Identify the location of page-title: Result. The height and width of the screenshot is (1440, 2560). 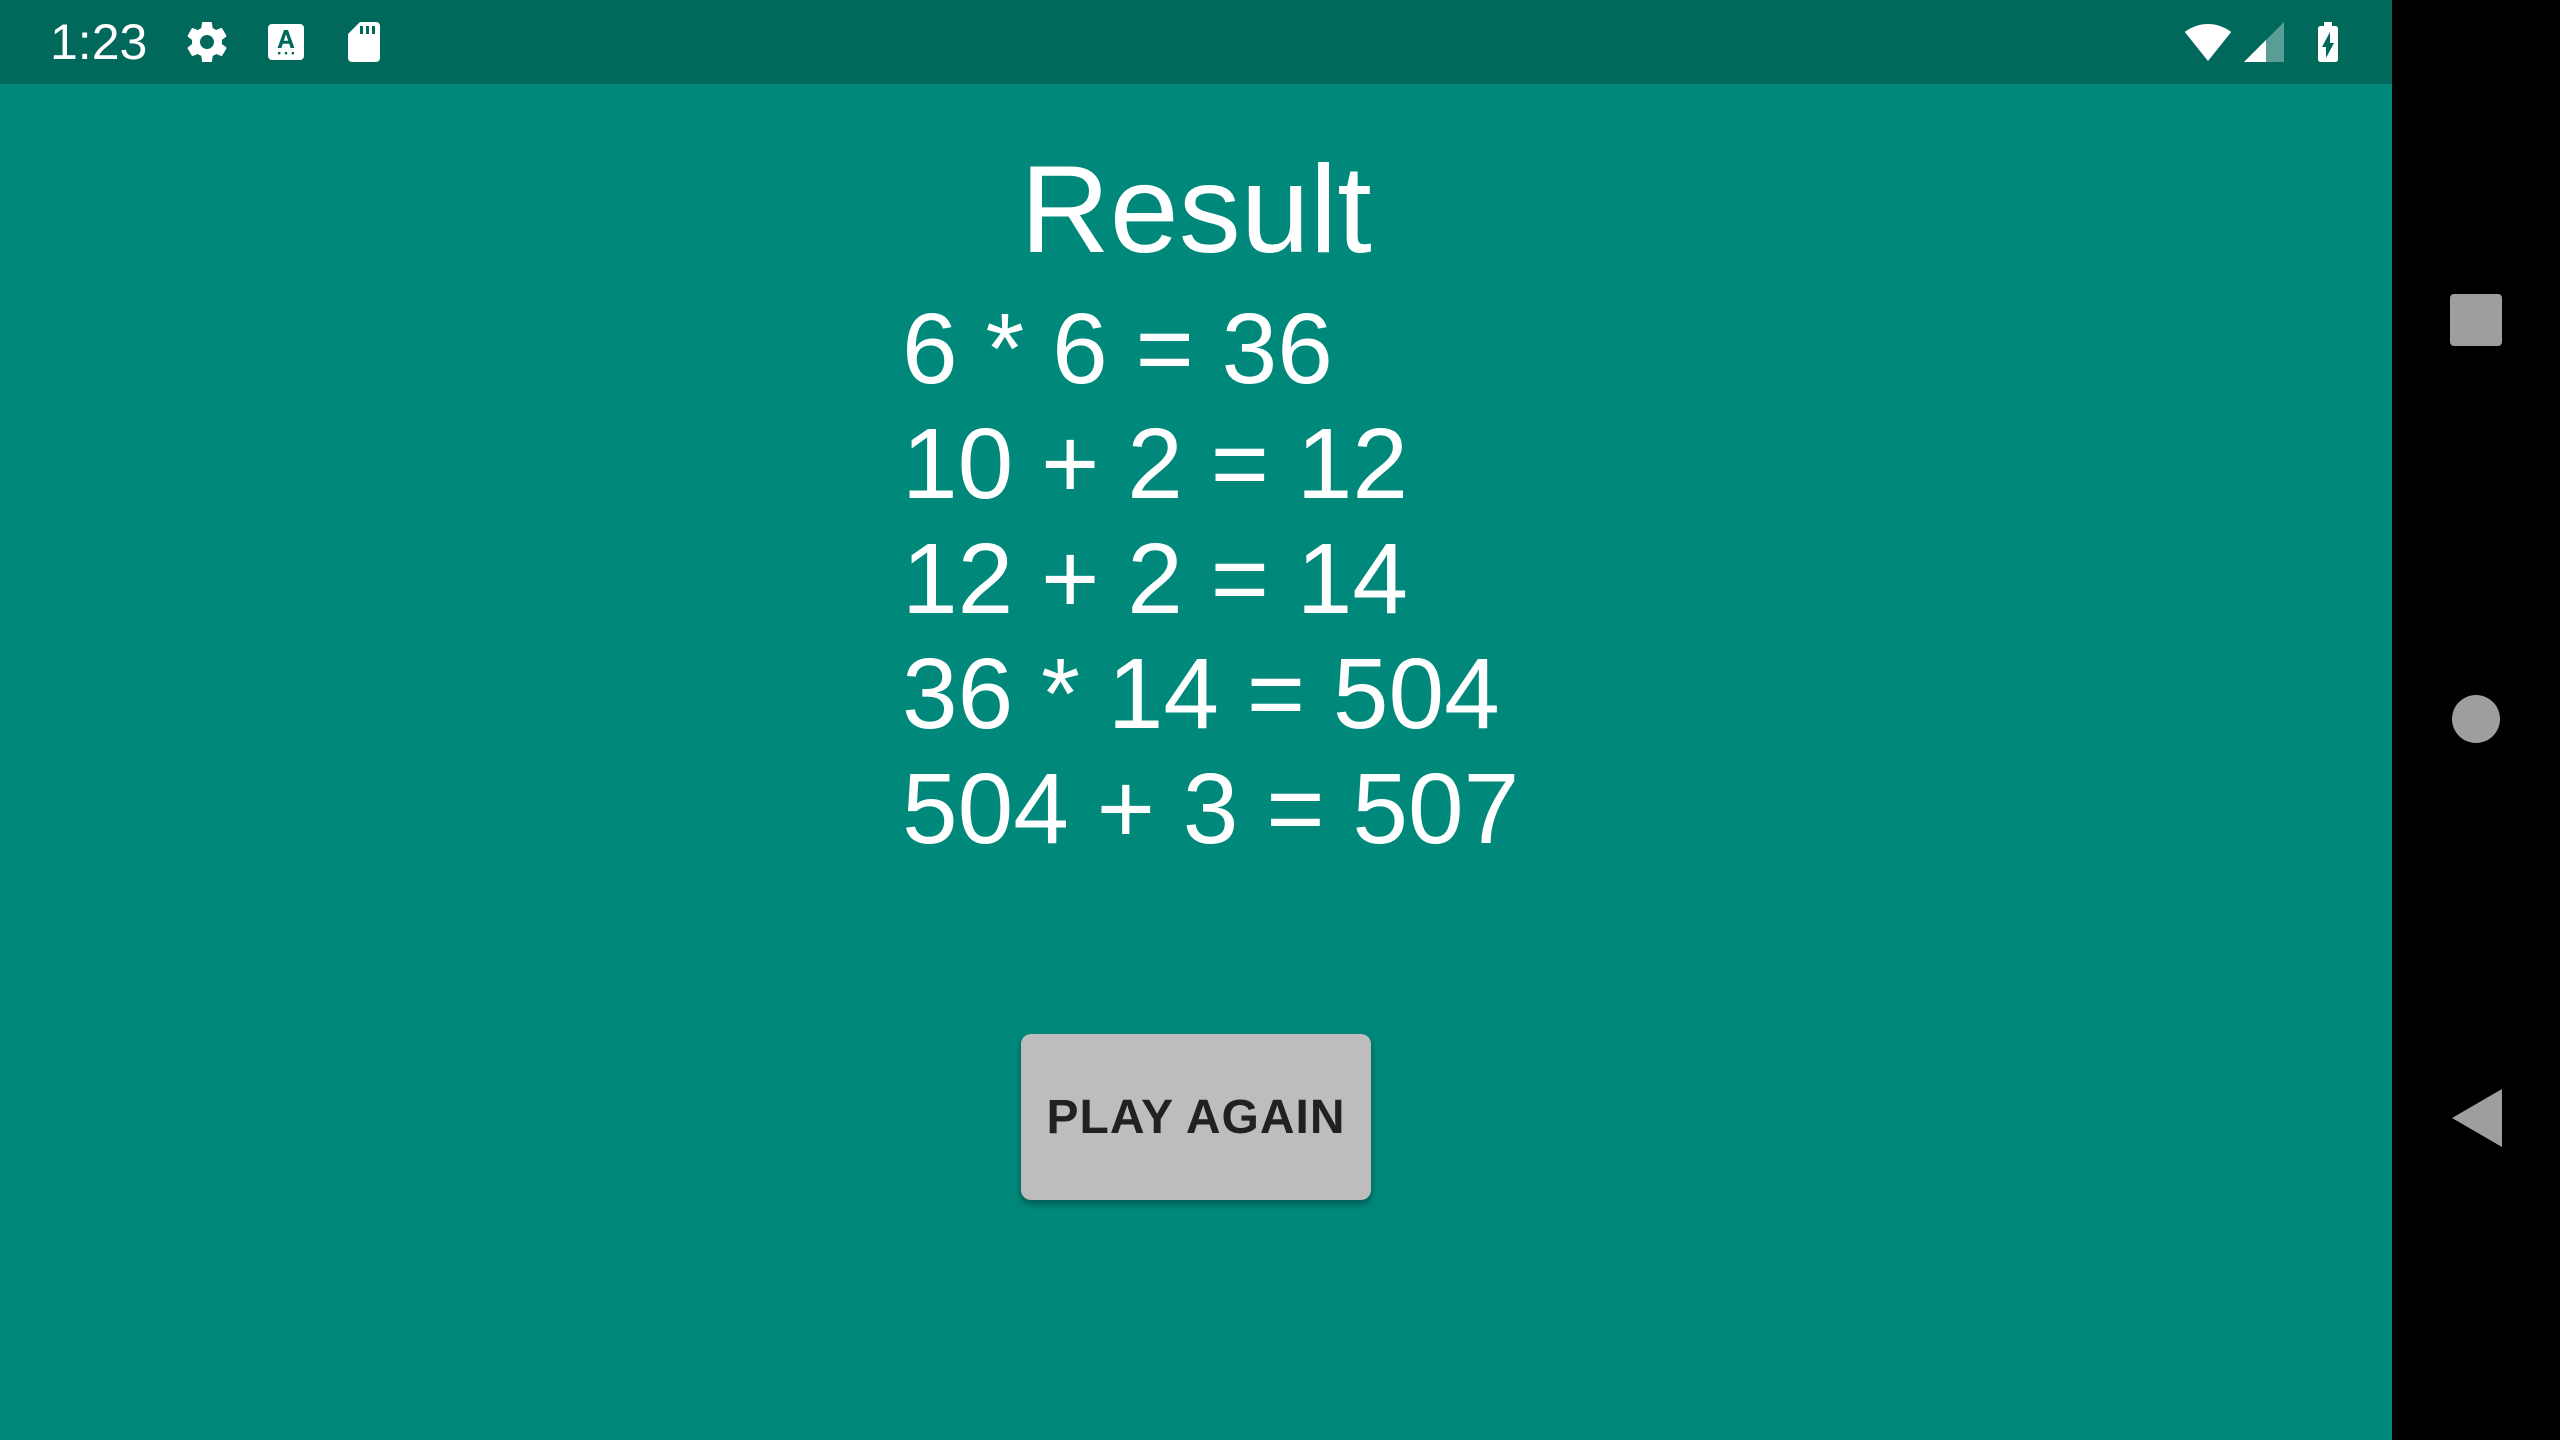
(1196, 210).